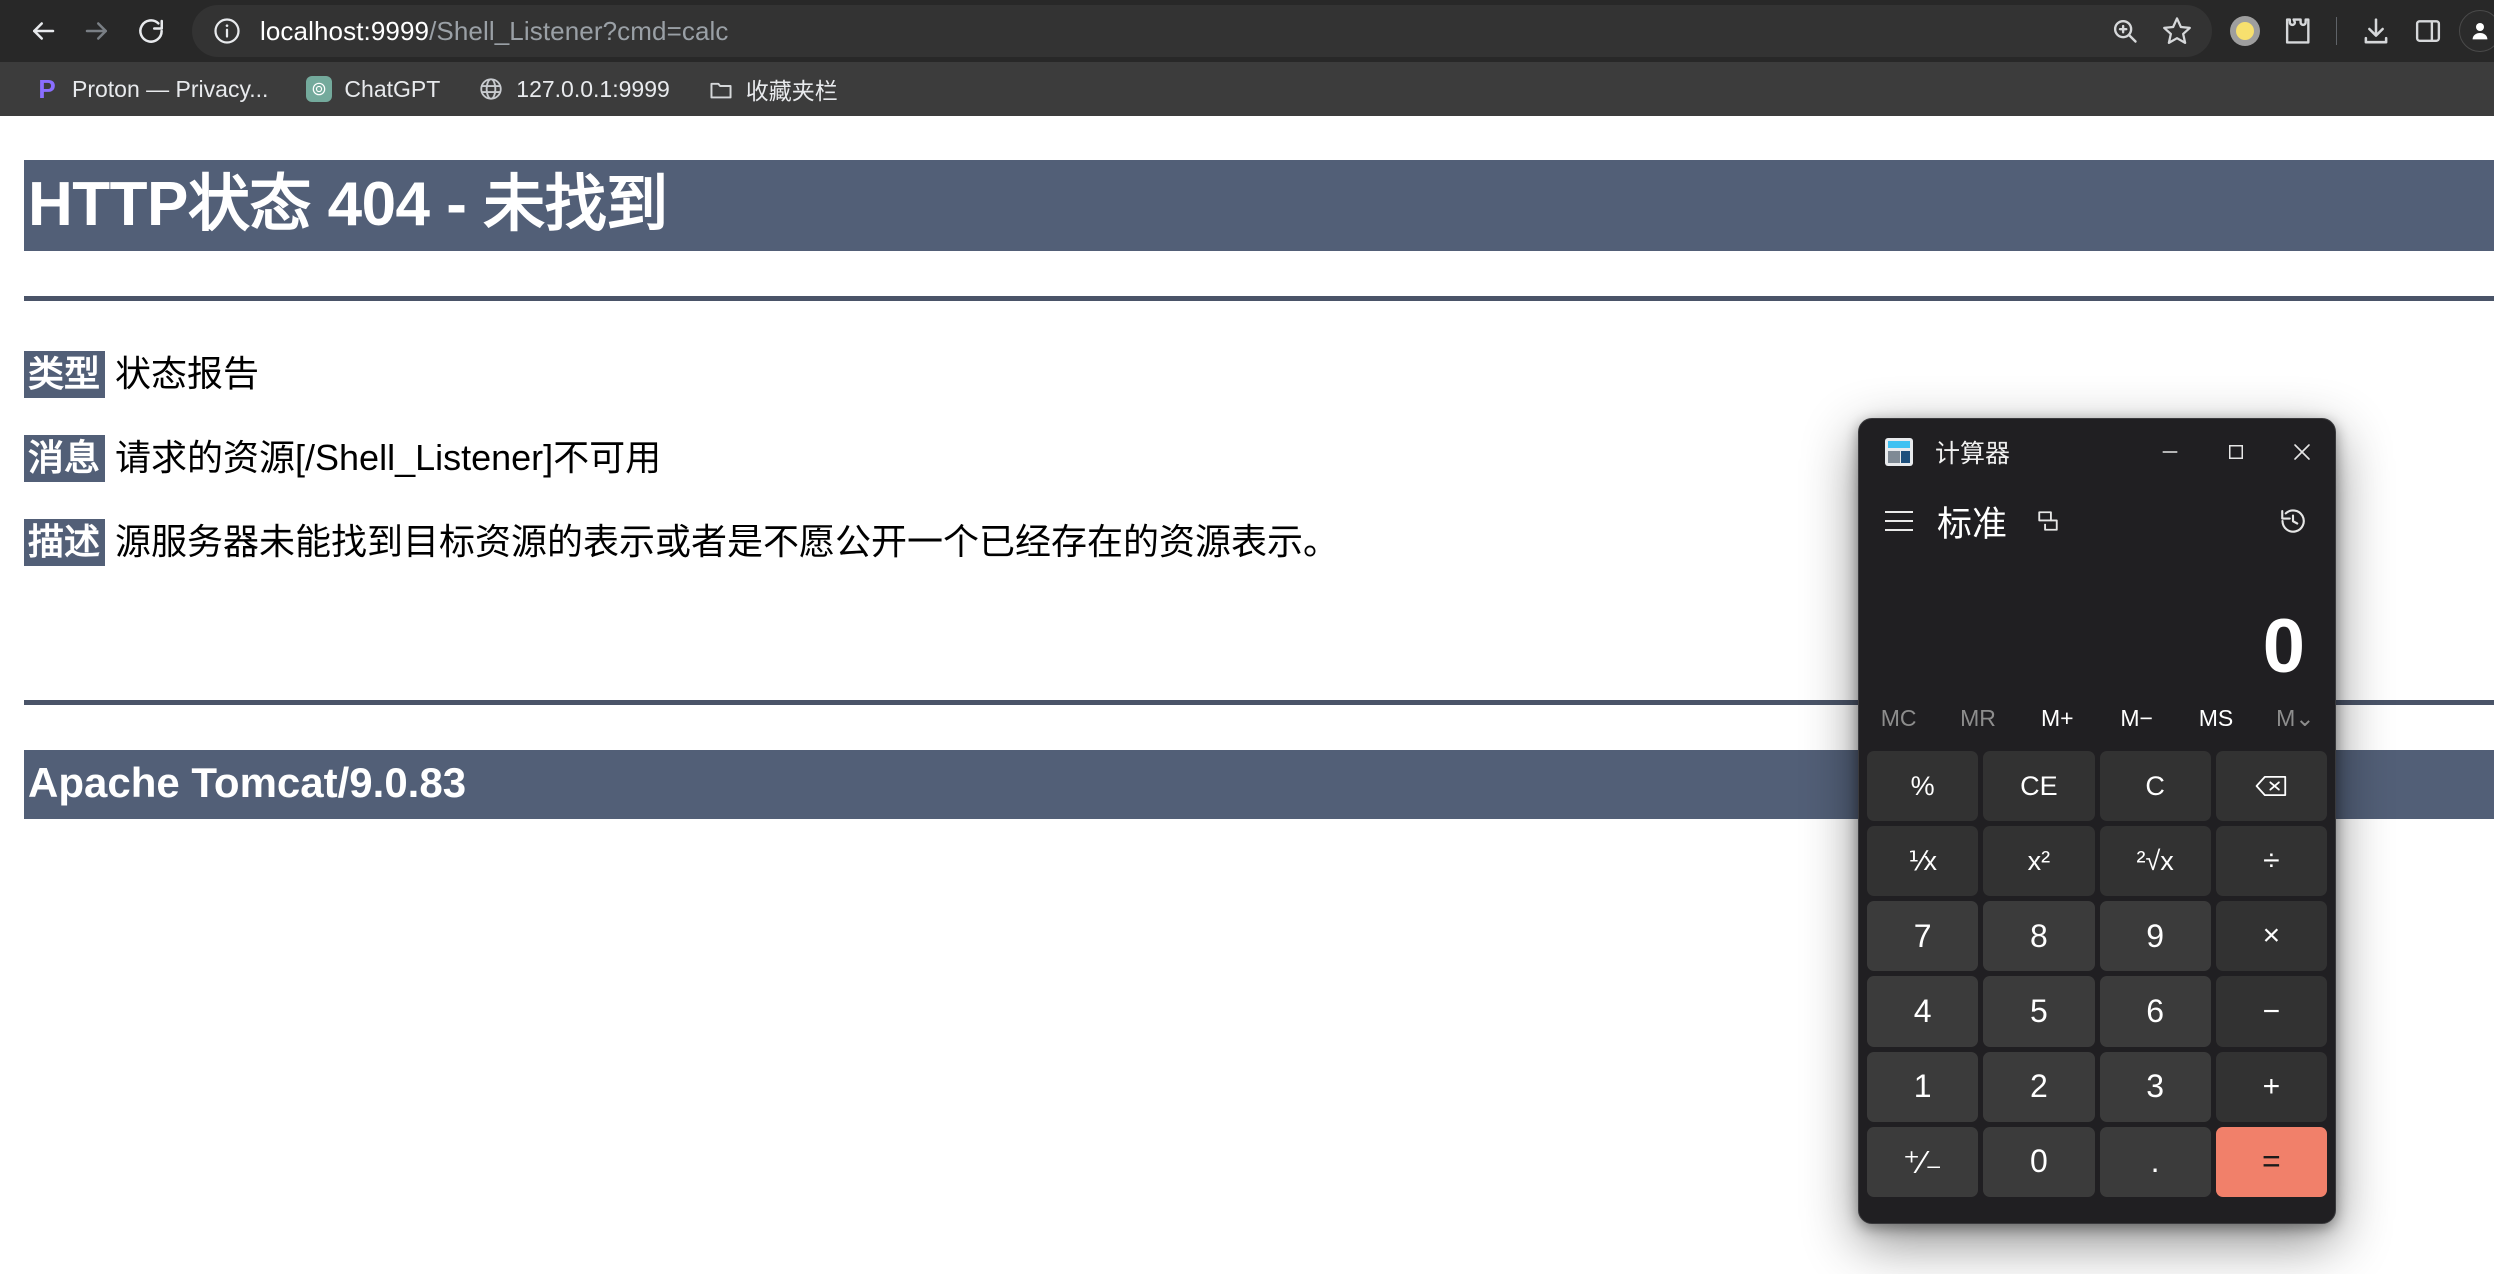 Image resolution: width=2494 pixels, height=1274 pixels. I want to click on history-button, so click(2293, 521).